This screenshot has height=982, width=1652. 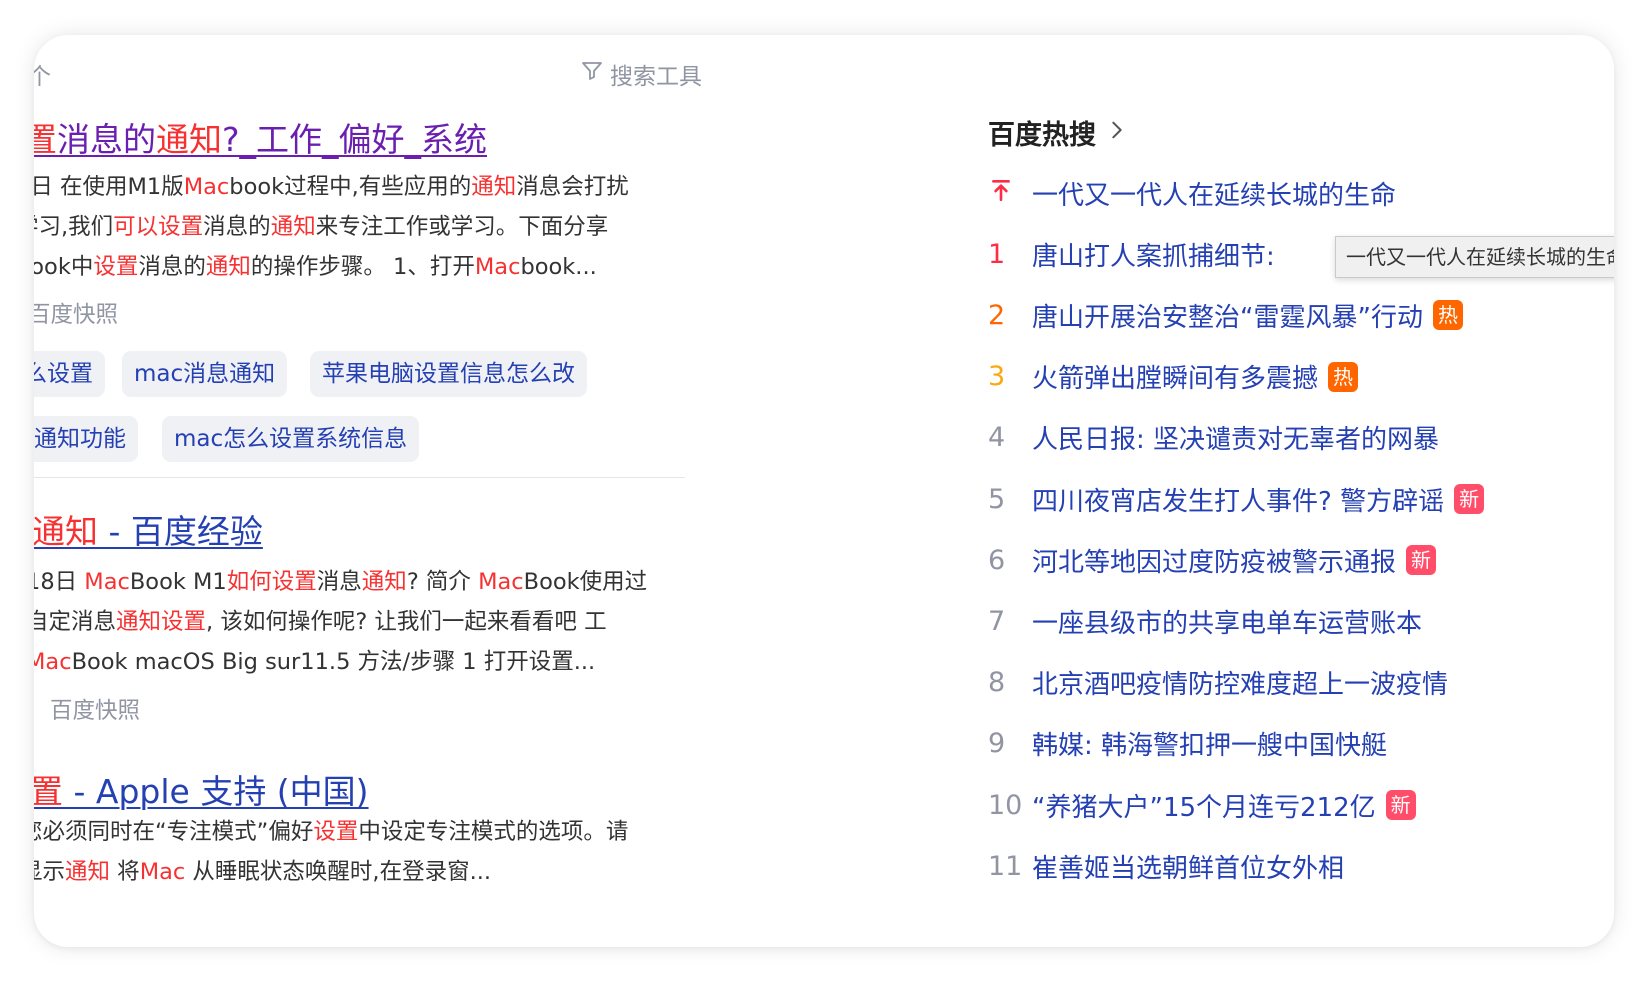 I want to click on hot-rank-number: 10, so click(x=1005, y=805).